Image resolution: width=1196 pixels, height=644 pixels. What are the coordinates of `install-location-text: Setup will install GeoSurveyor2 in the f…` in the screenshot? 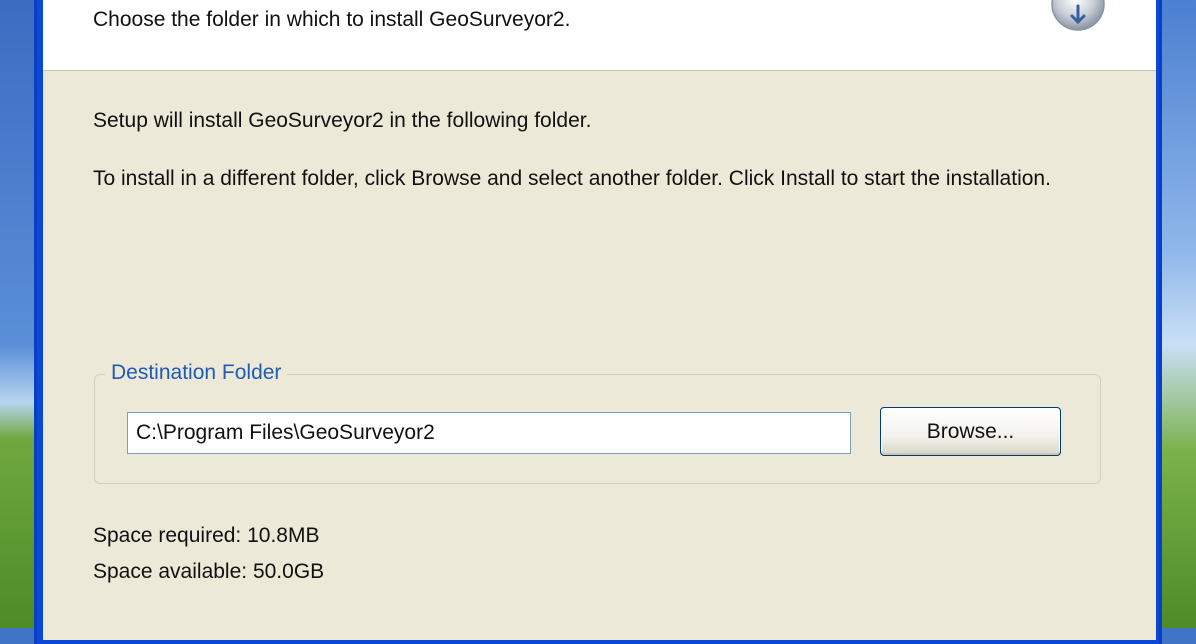 It's located at (342, 120).